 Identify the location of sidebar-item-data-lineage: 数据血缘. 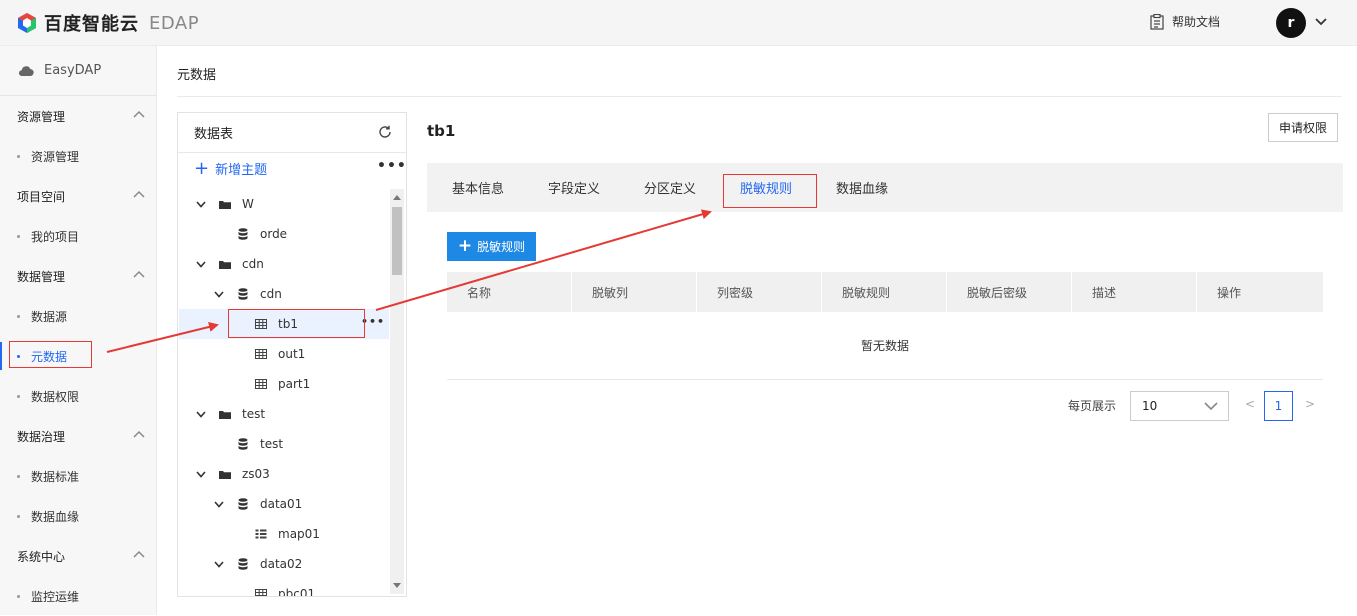
(78, 516).